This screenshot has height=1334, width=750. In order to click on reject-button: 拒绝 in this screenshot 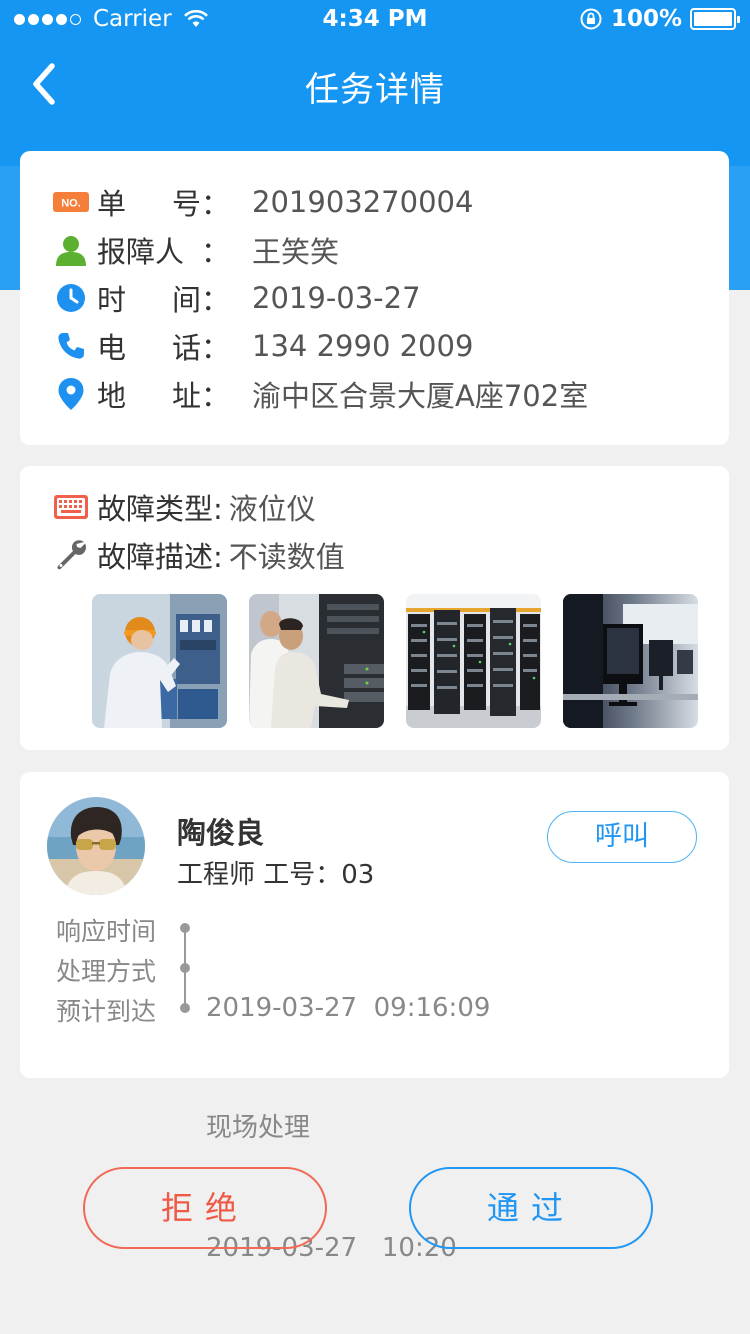, I will do `click(205, 1208)`.